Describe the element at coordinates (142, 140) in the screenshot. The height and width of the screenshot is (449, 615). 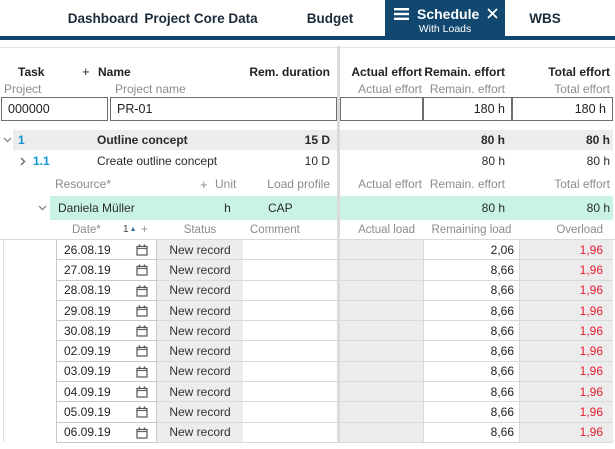
I see `task-name: Outline concept` at that location.